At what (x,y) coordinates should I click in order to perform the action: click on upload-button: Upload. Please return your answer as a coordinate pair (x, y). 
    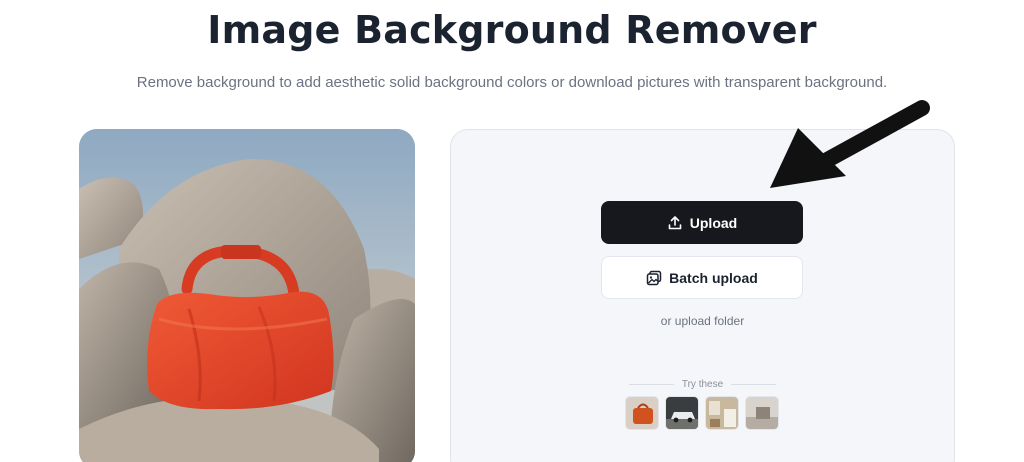
    Looking at the image, I should click on (702, 222).